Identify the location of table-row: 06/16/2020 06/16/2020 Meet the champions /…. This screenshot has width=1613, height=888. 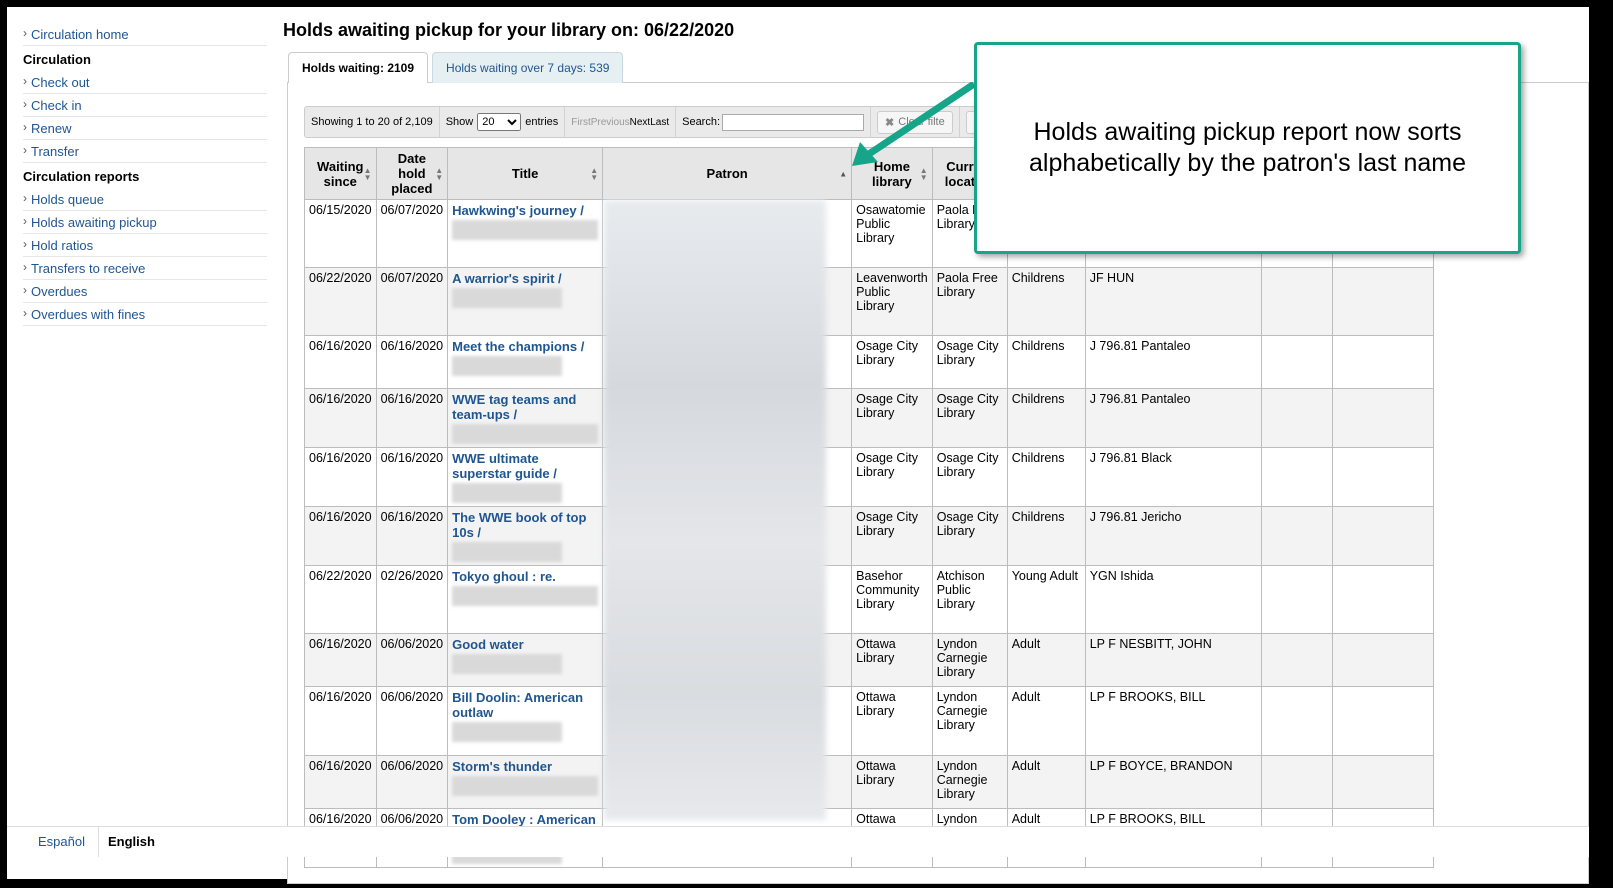
(869, 362).